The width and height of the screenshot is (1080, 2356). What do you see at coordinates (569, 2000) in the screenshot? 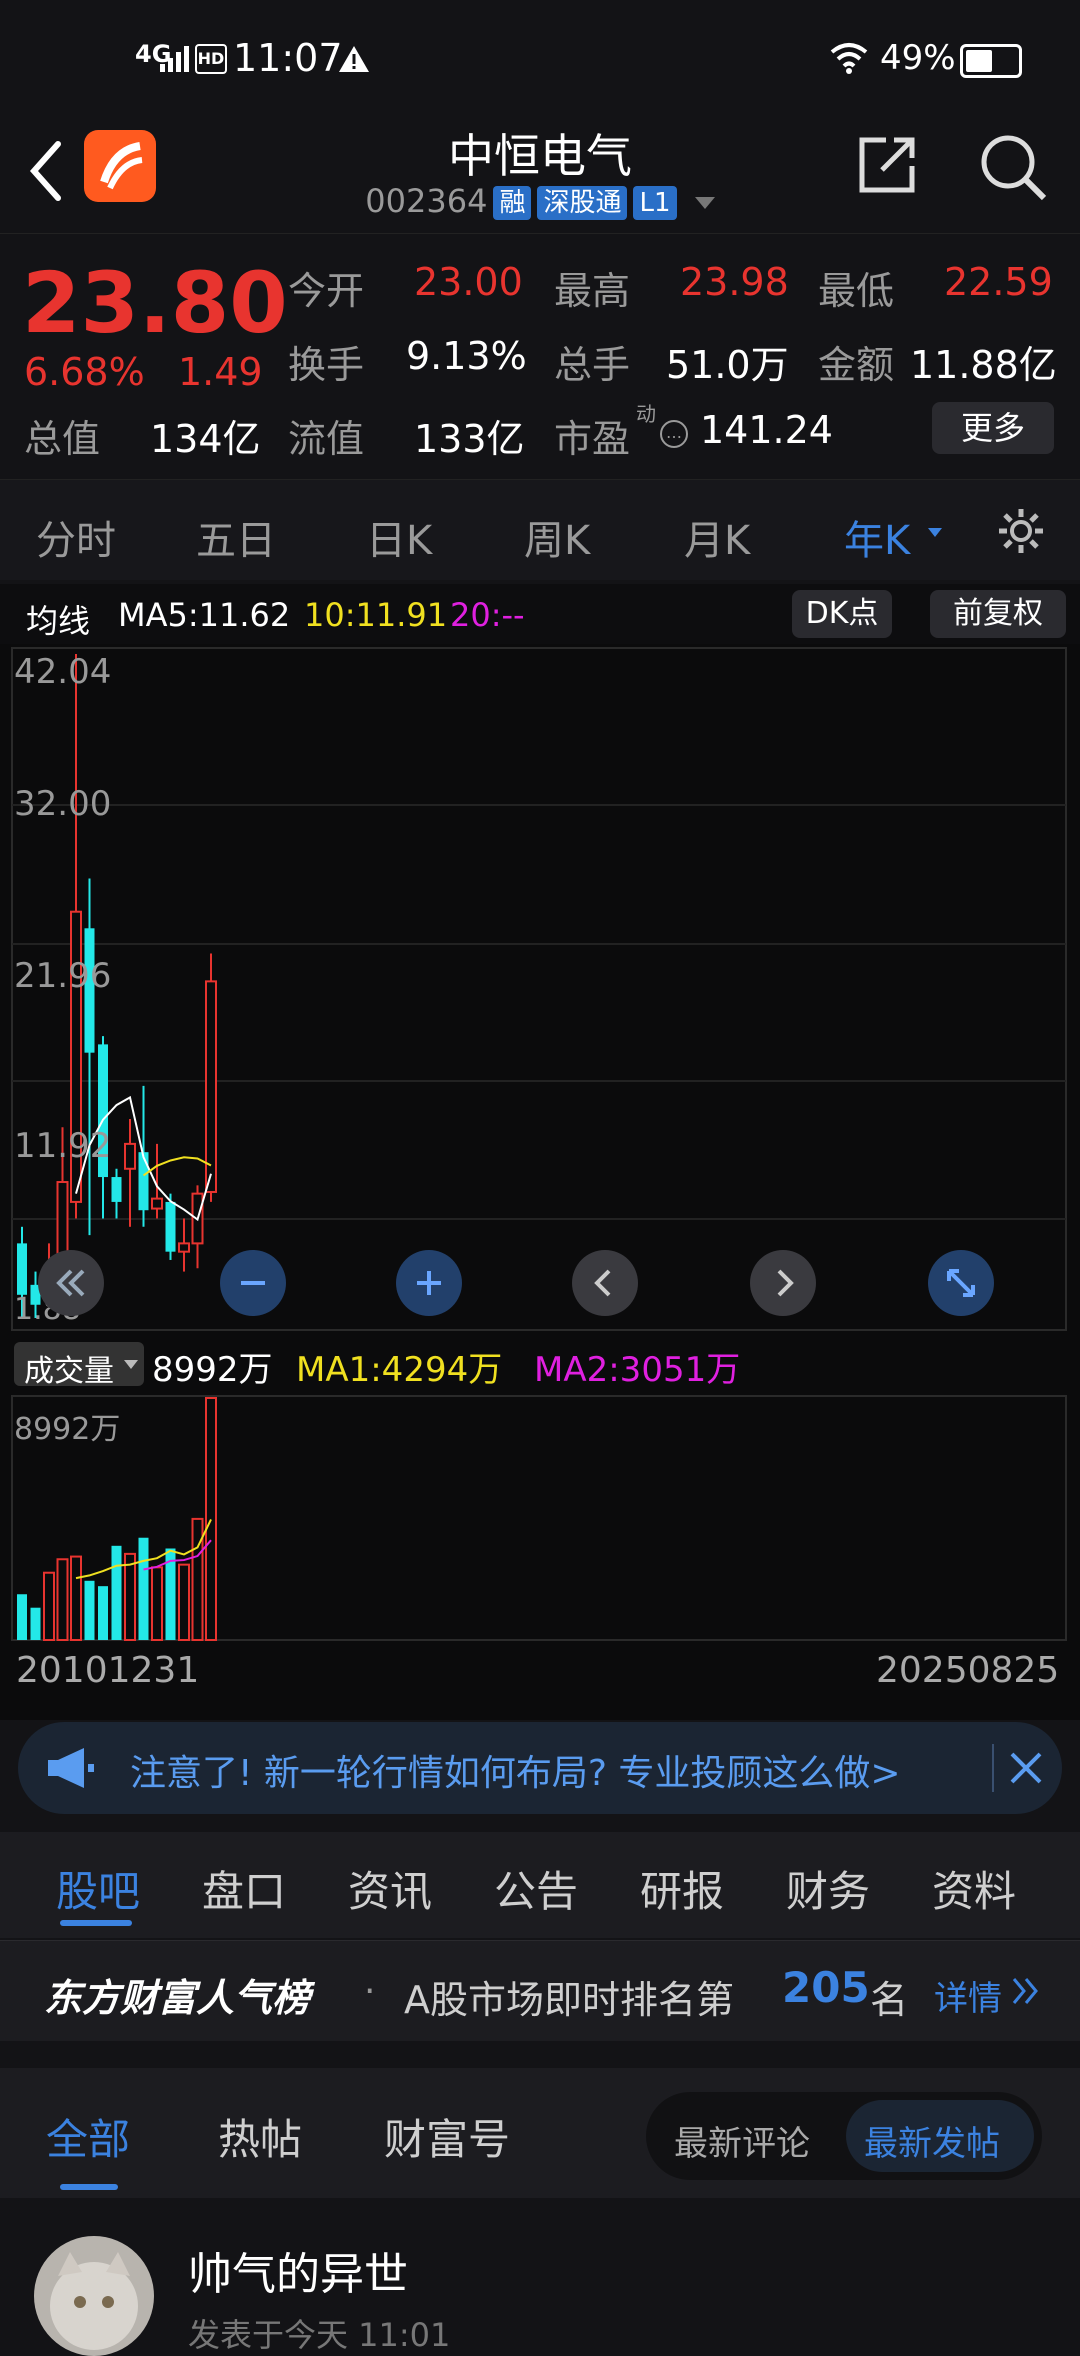
I see `rank-text: A股市场即时排名第` at bounding box center [569, 2000].